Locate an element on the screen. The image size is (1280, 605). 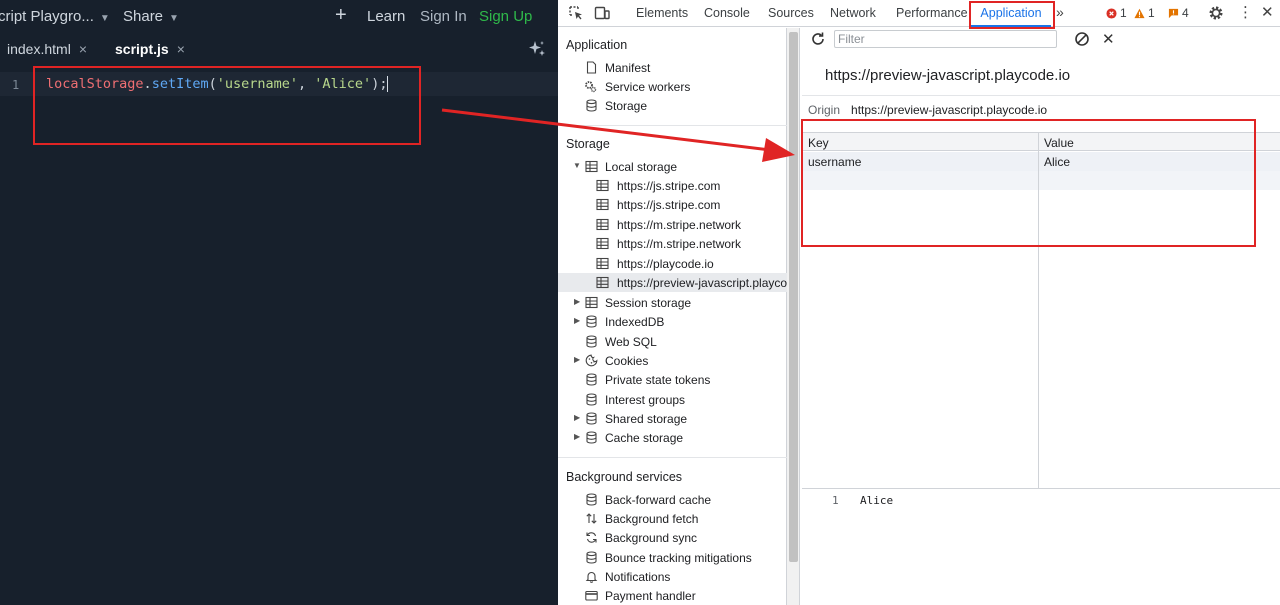
sidebar-item-label: Background fetch is located at coordinates (652, 519).